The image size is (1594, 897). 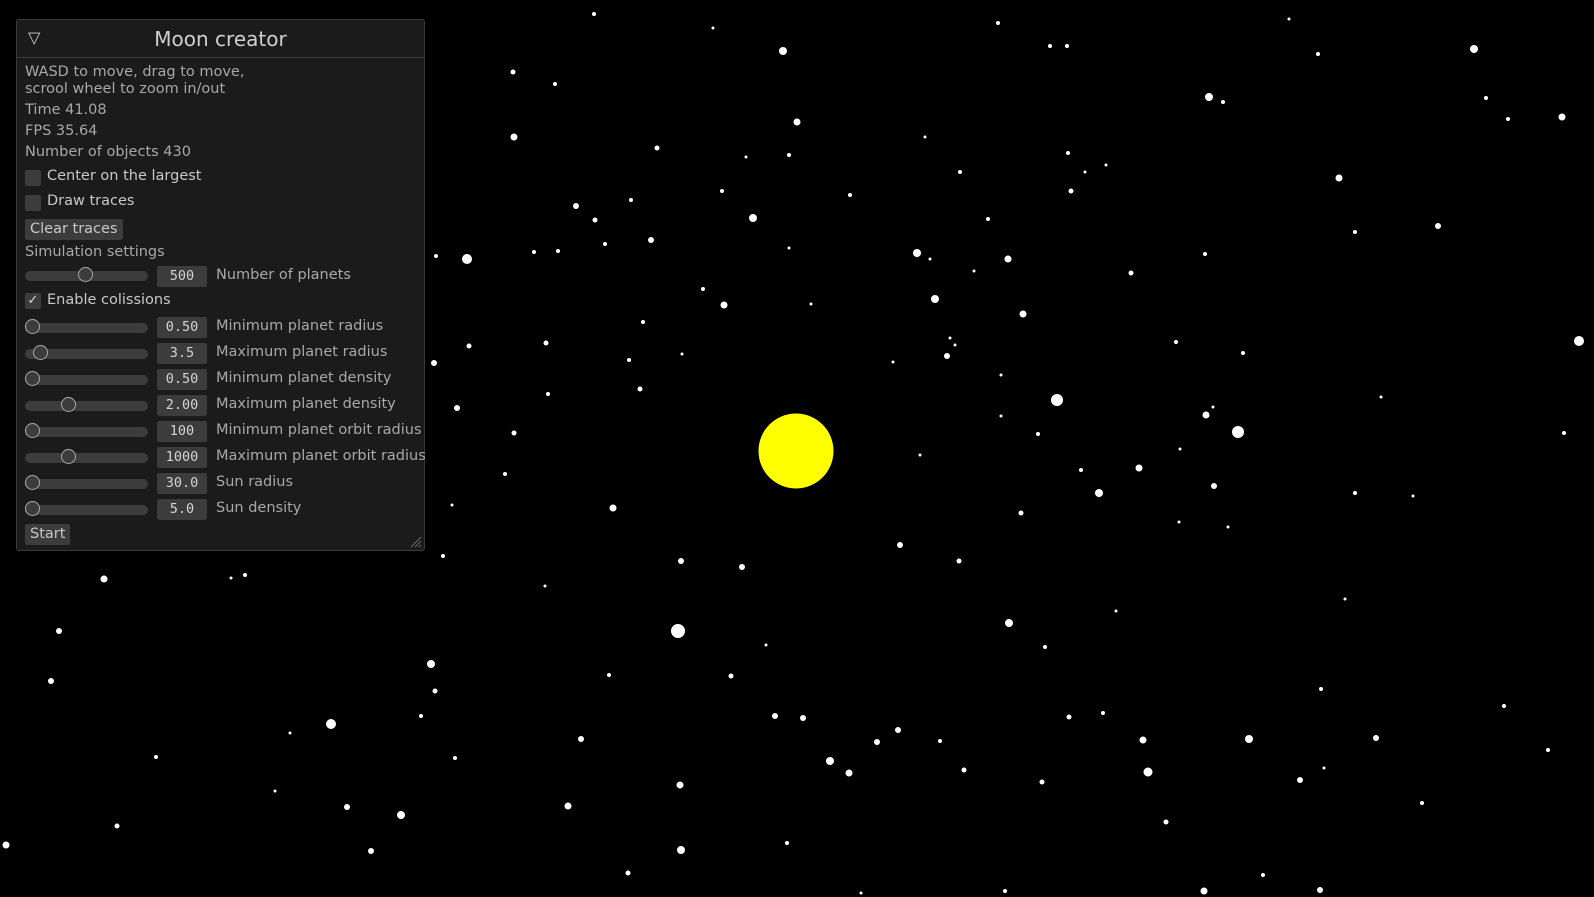 What do you see at coordinates (182, 509) in the screenshot?
I see `sun-density-value: 5.0` at bounding box center [182, 509].